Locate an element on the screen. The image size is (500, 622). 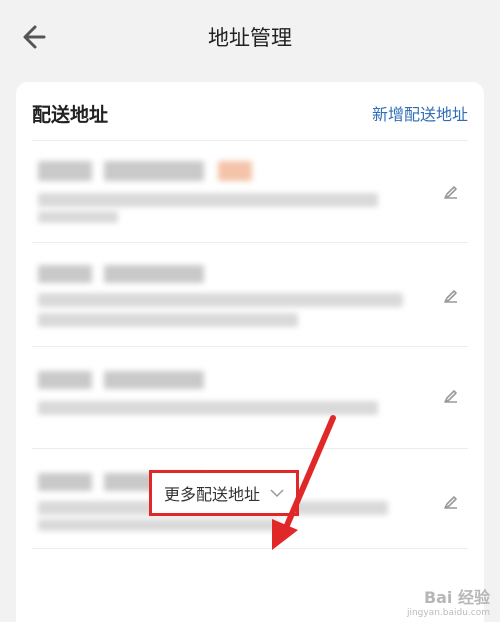
watermark-url: jingyan.baidu.com is located at coordinates (448, 613).